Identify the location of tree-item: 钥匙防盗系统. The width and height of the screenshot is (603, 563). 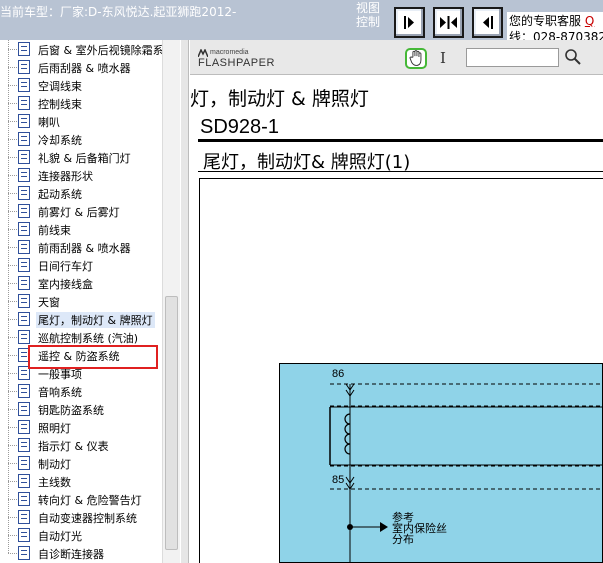
(85, 404).